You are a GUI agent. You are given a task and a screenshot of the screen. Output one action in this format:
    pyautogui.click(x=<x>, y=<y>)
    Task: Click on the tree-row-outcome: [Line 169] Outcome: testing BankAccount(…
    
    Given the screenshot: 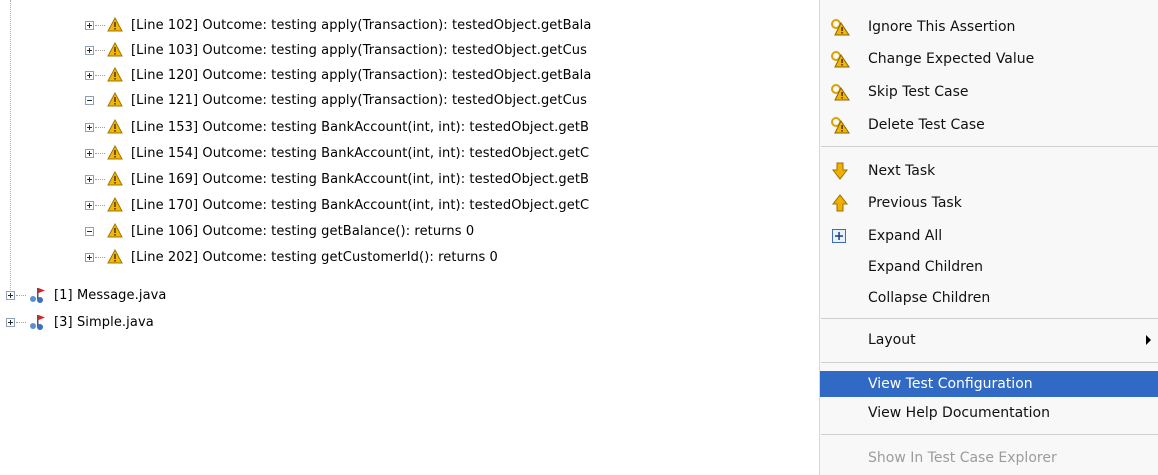 What is the action you would take?
    pyautogui.click(x=337, y=179)
    